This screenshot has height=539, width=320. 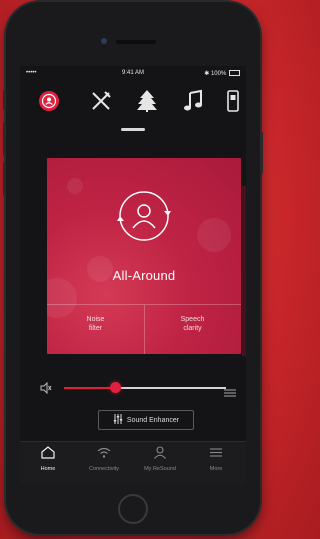 I want to click on tab-home: Home, so click(x=48, y=459).